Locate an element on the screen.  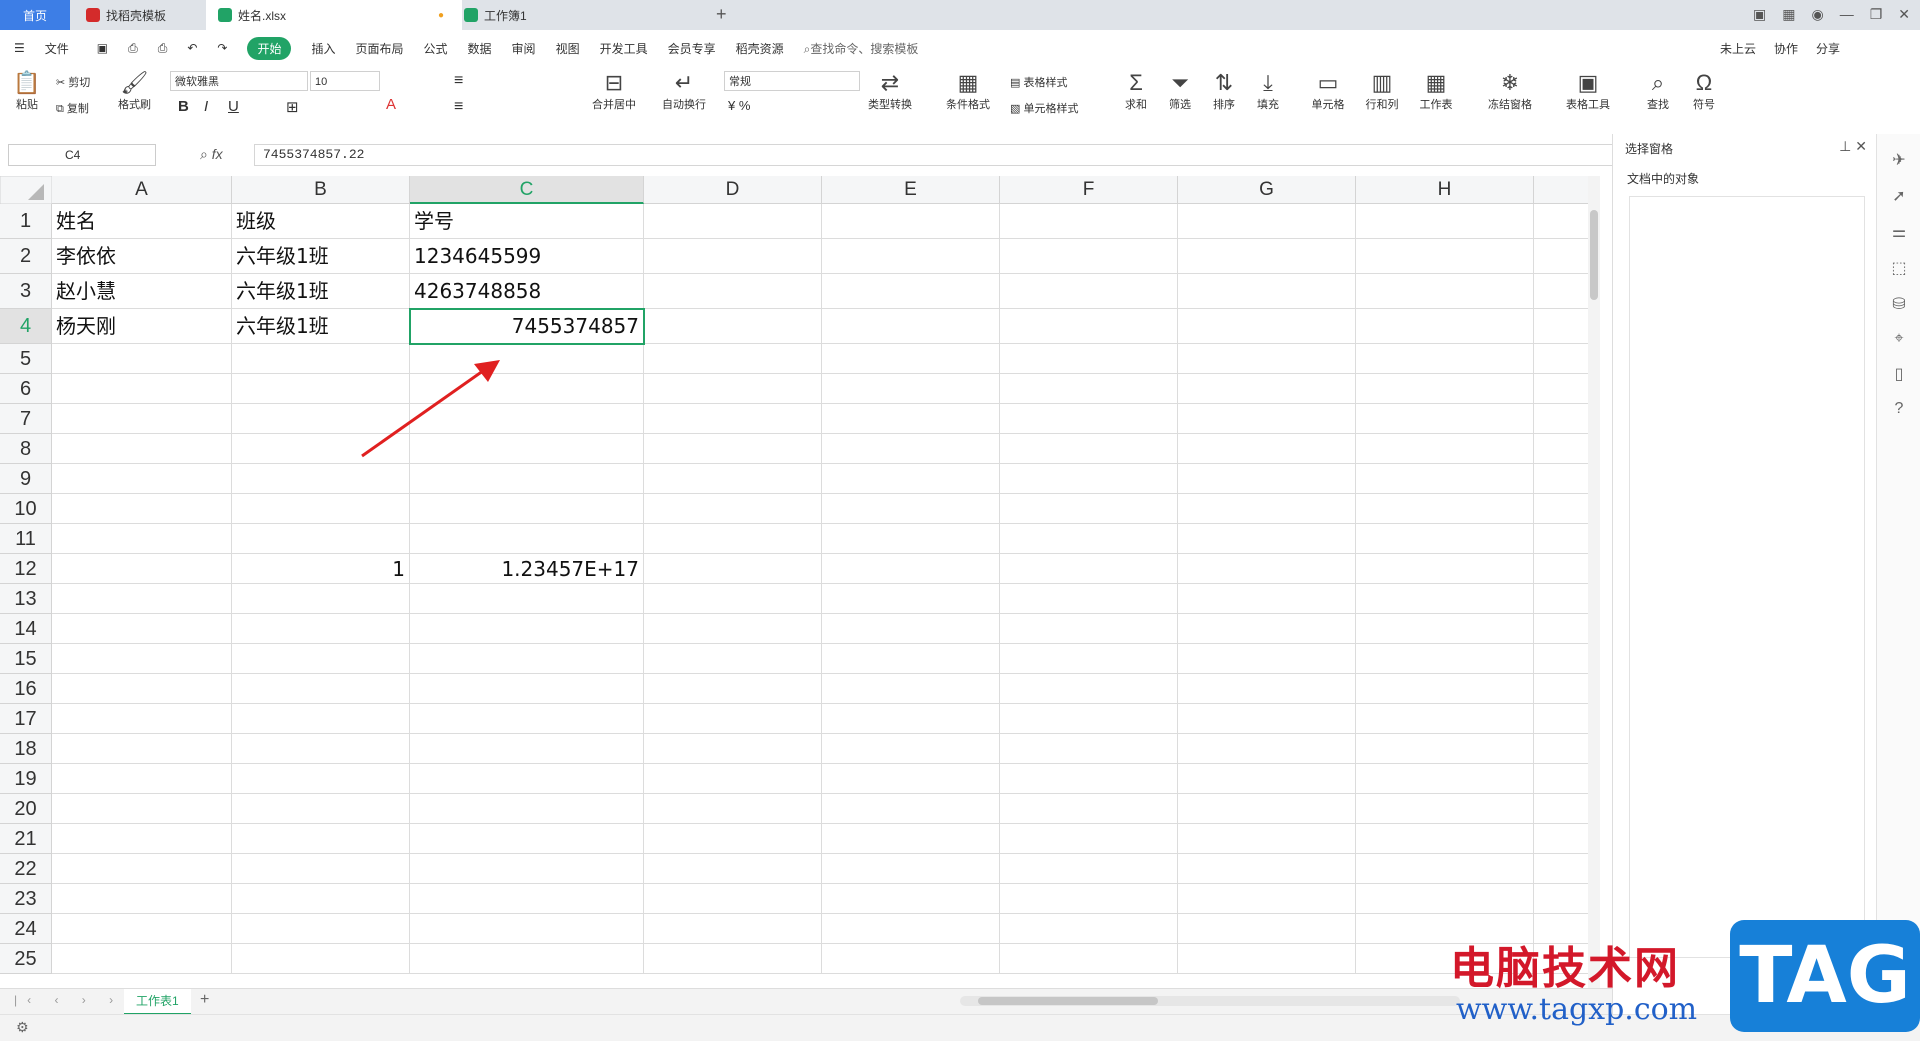
type-convert-button: ⇄ 类型转换 is located at coordinates (890, 91).